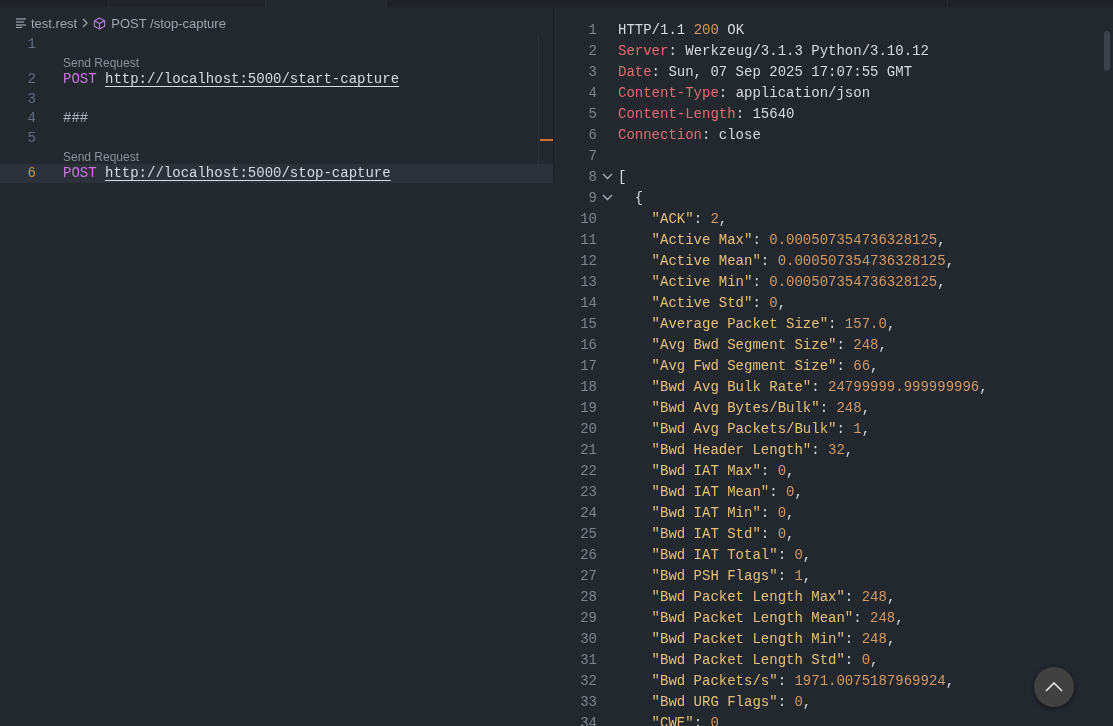 Image resolution: width=1113 pixels, height=726 pixels. I want to click on line-number: 7, so click(592, 155).